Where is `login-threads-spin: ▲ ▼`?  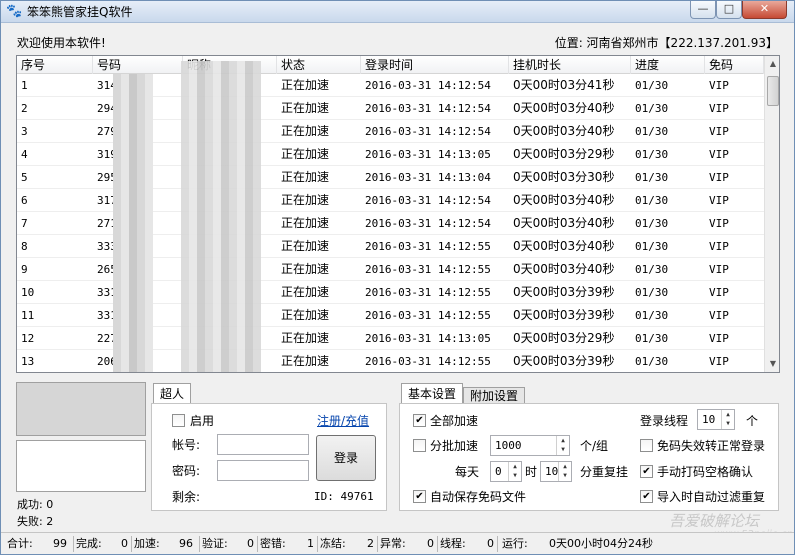 login-threads-spin: ▲ ▼ is located at coordinates (727, 419).